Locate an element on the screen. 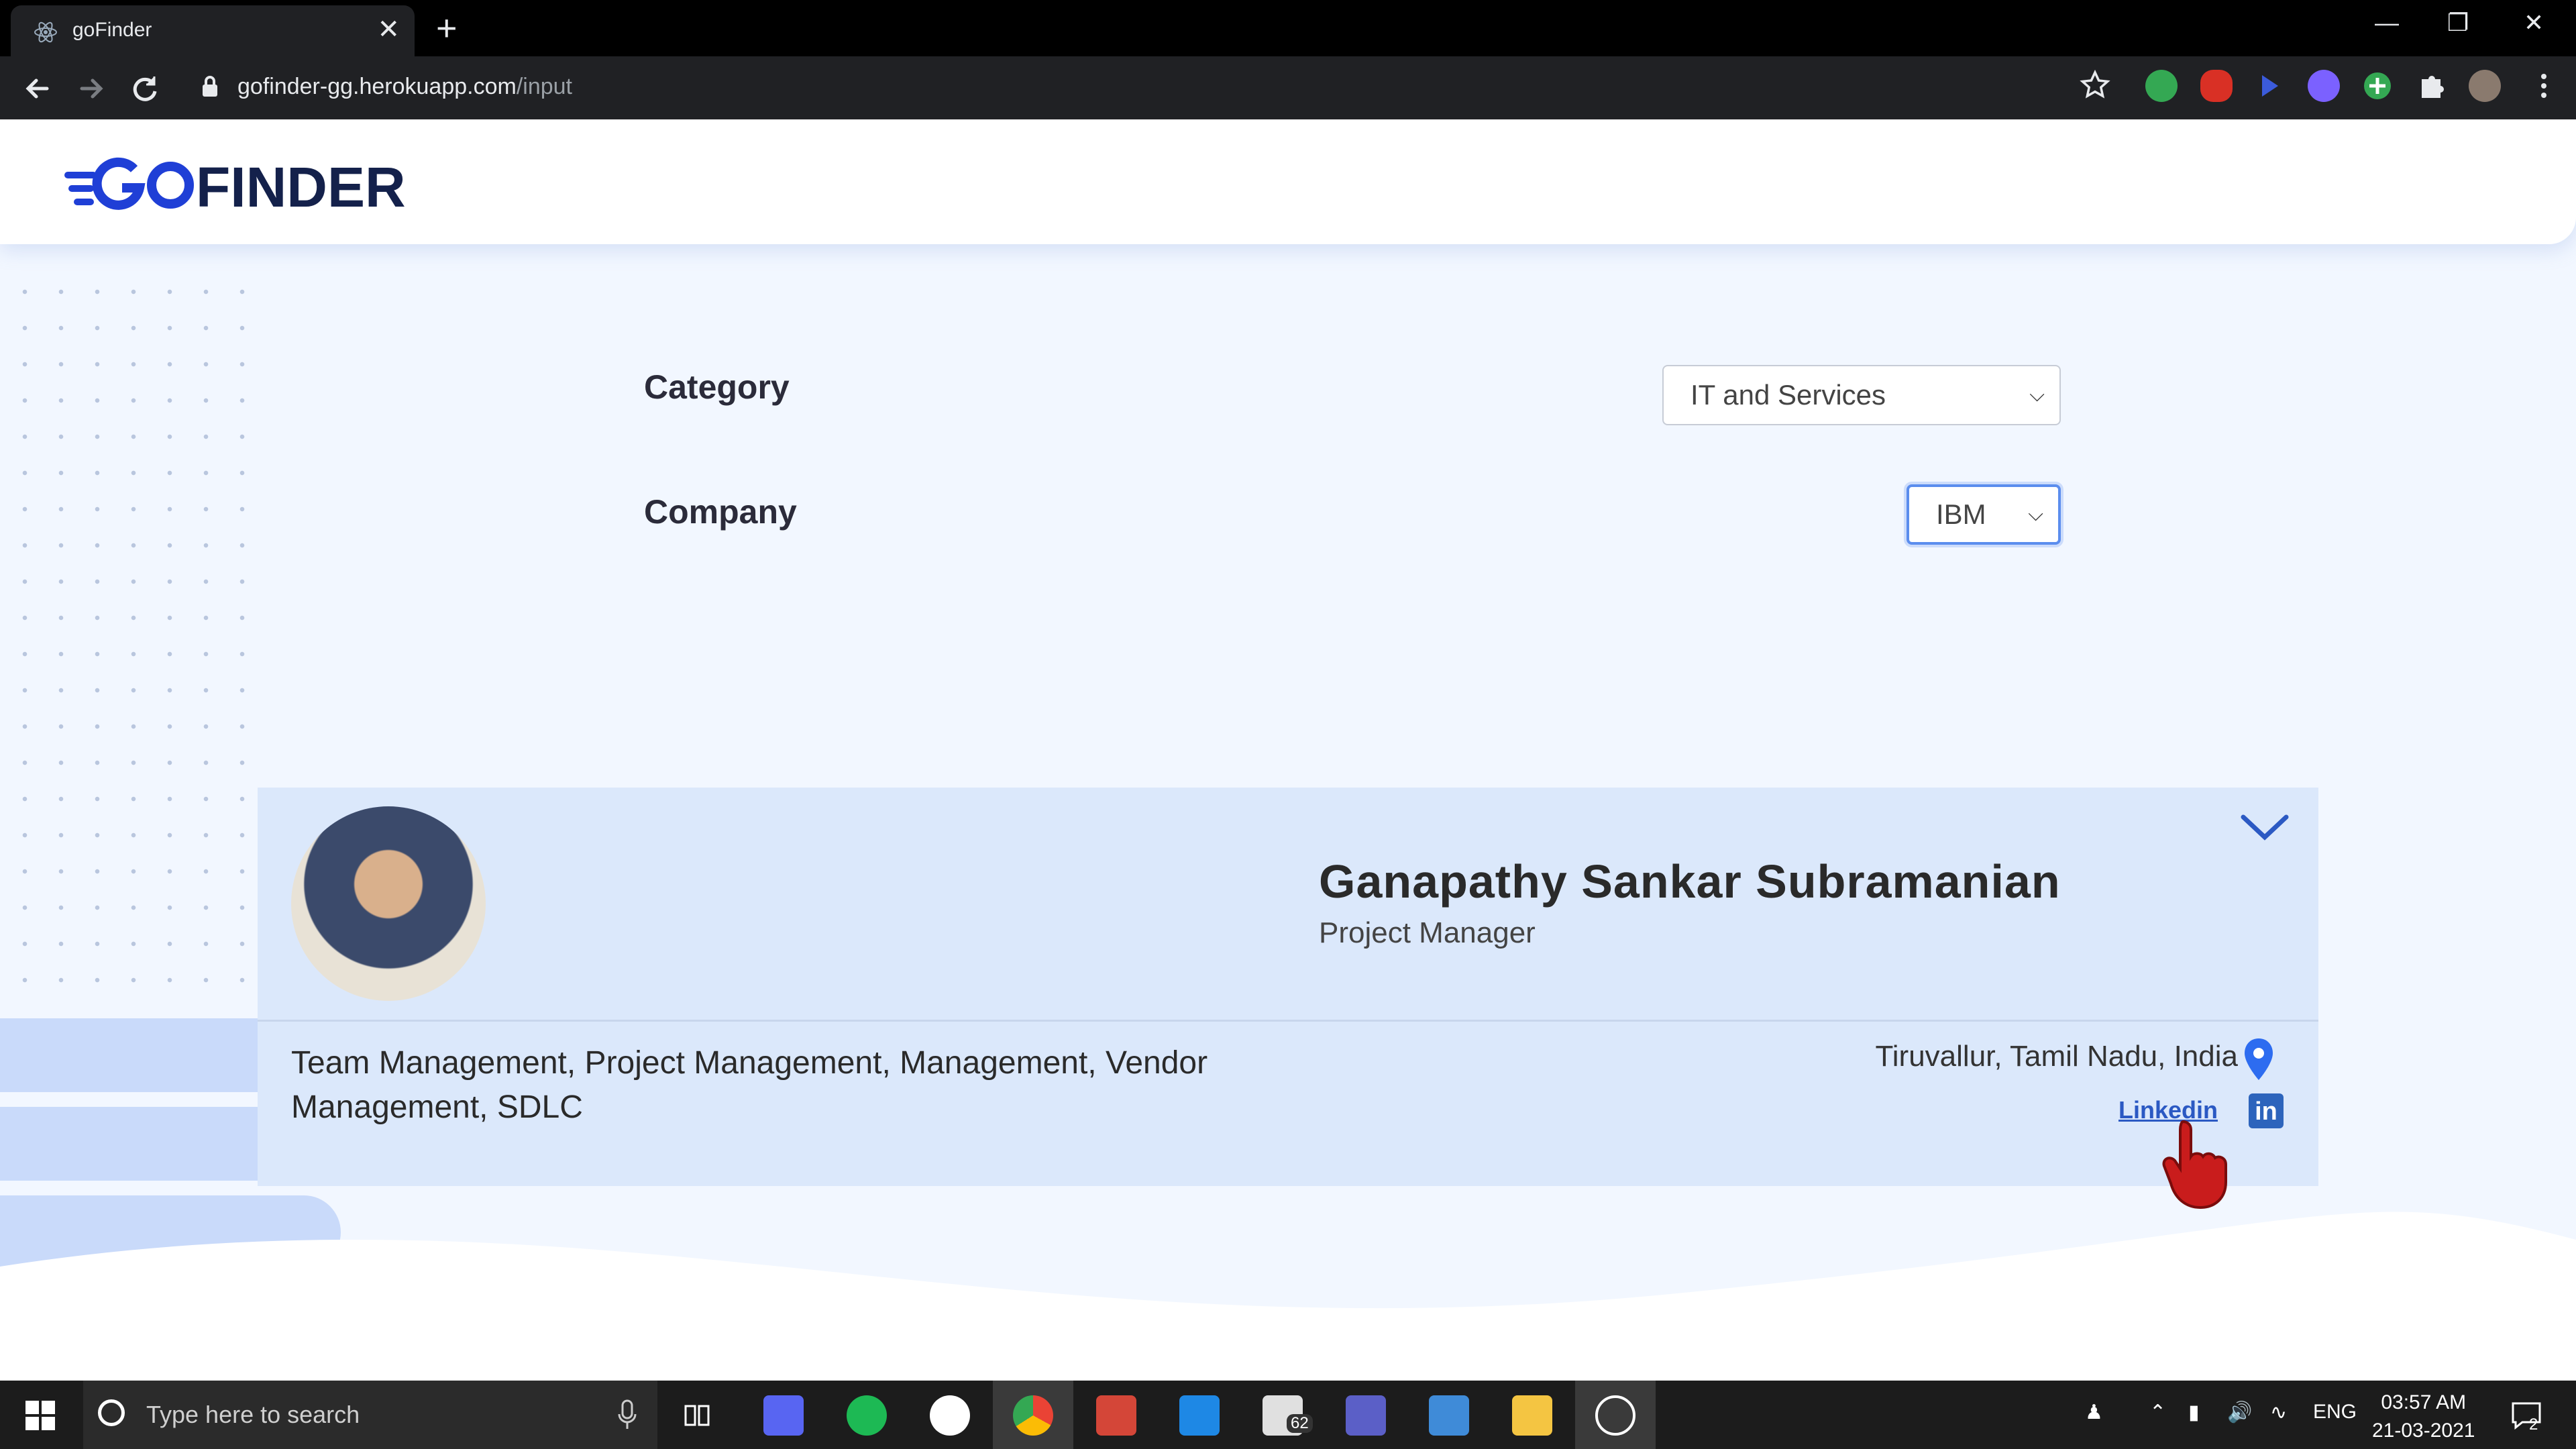  location-text: Tiruvallur, Tamil Nadu, India is located at coordinates (2056, 1056).